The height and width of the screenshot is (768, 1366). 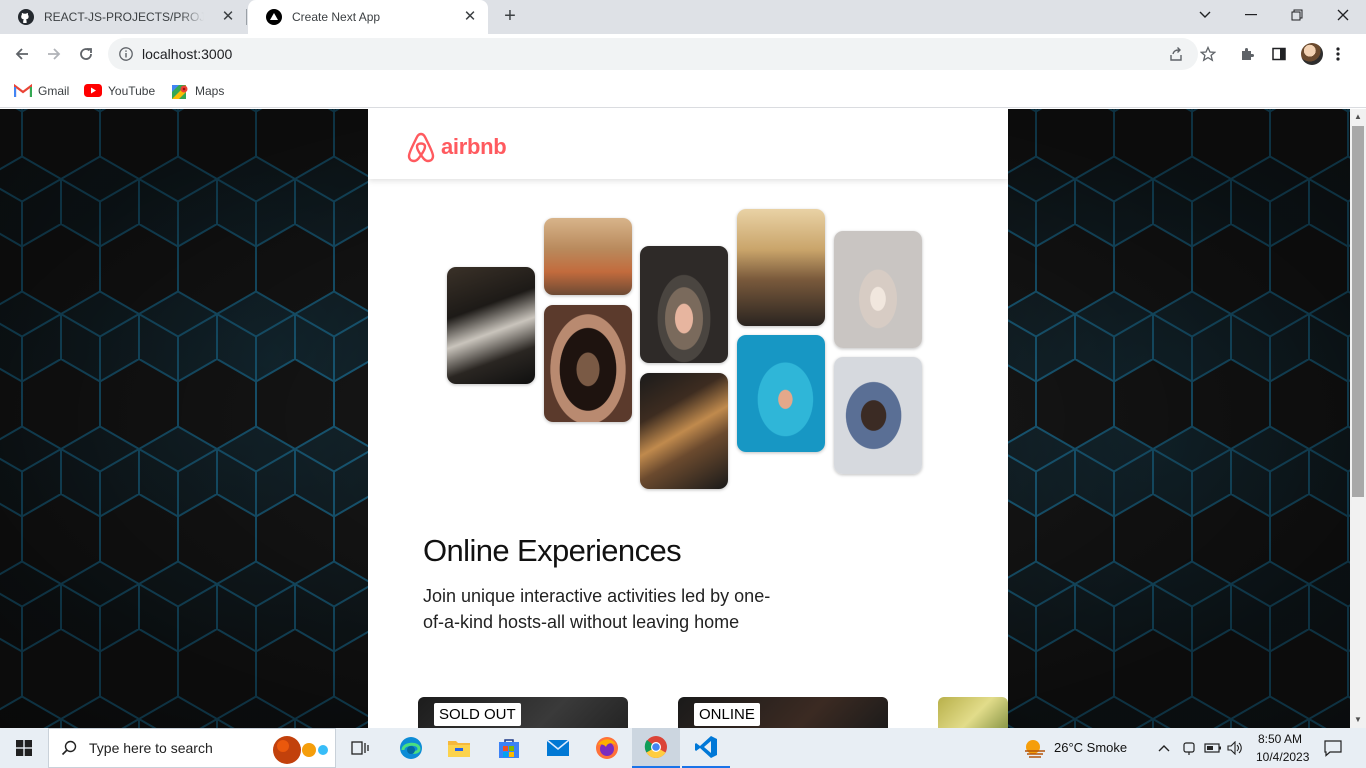 I want to click on photo-guitar, so click(x=684, y=431).